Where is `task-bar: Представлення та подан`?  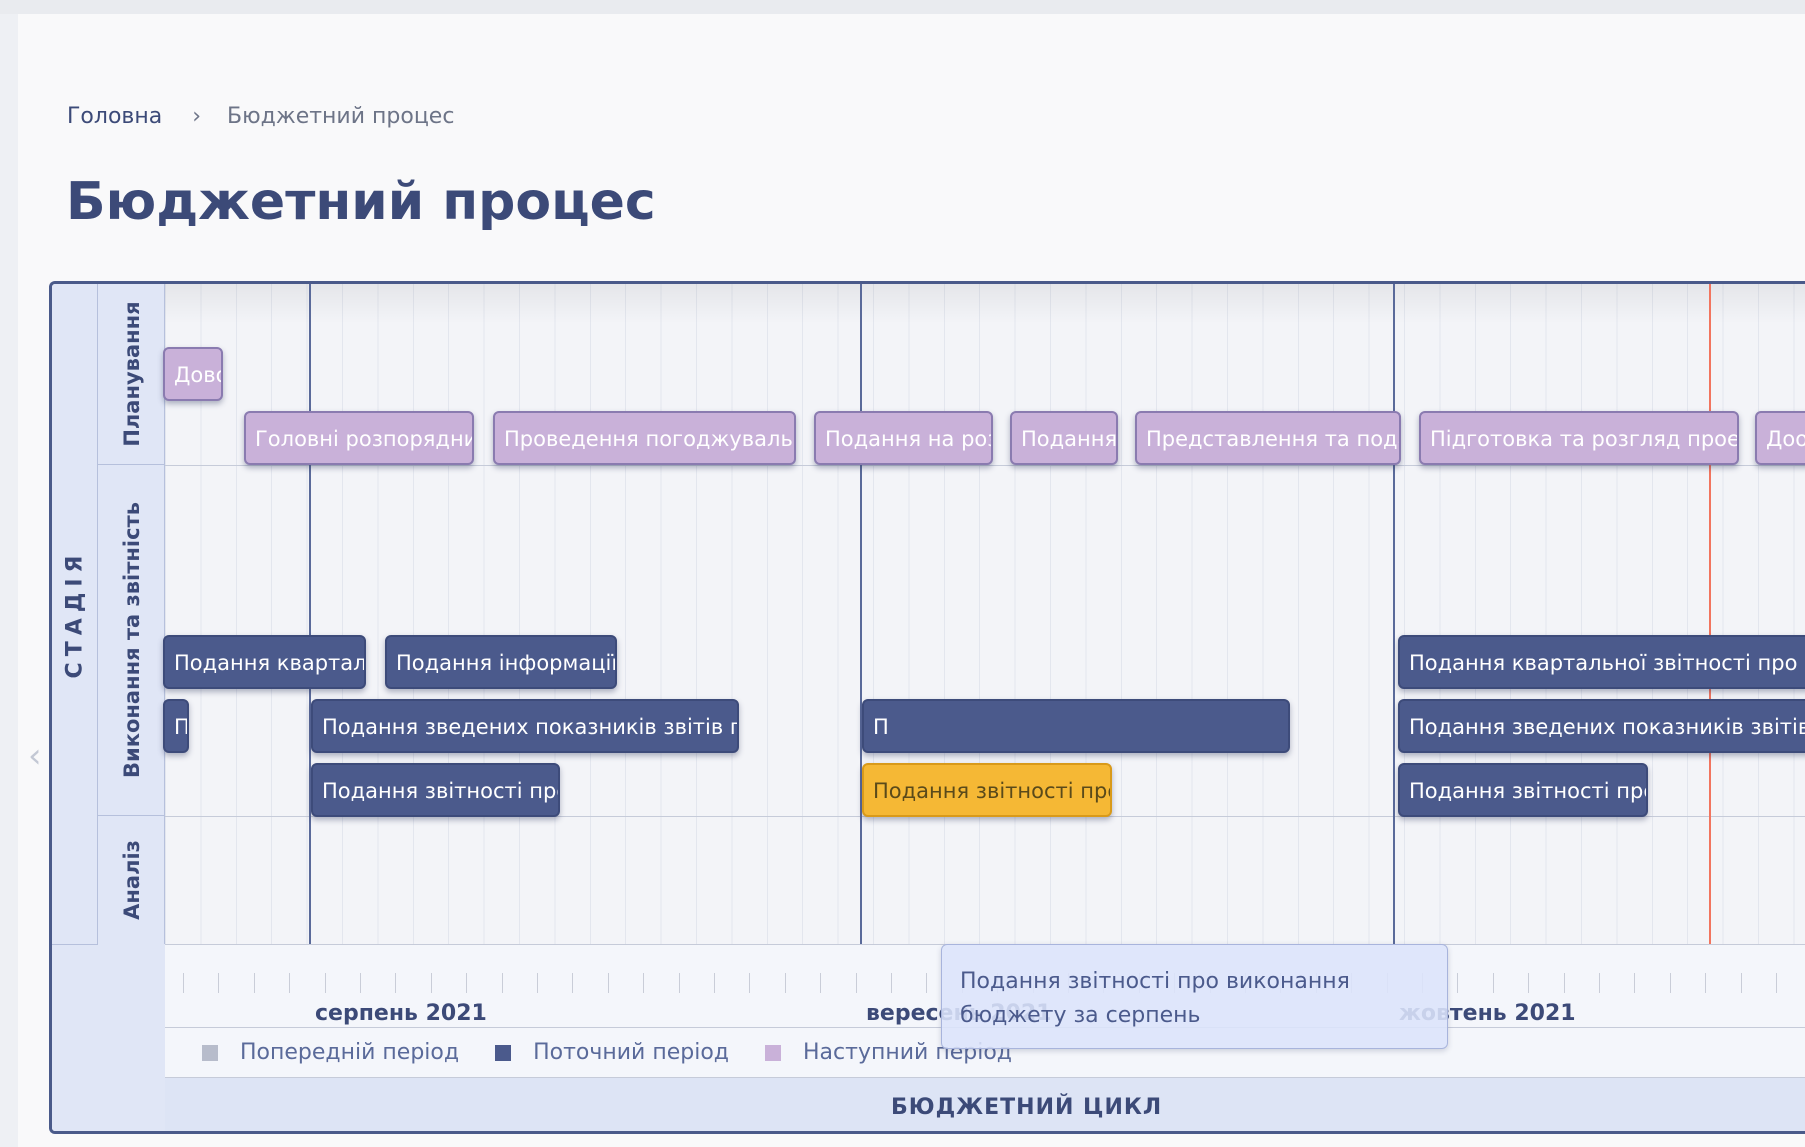 task-bar: Представлення та подан is located at coordinates (1268, 438).